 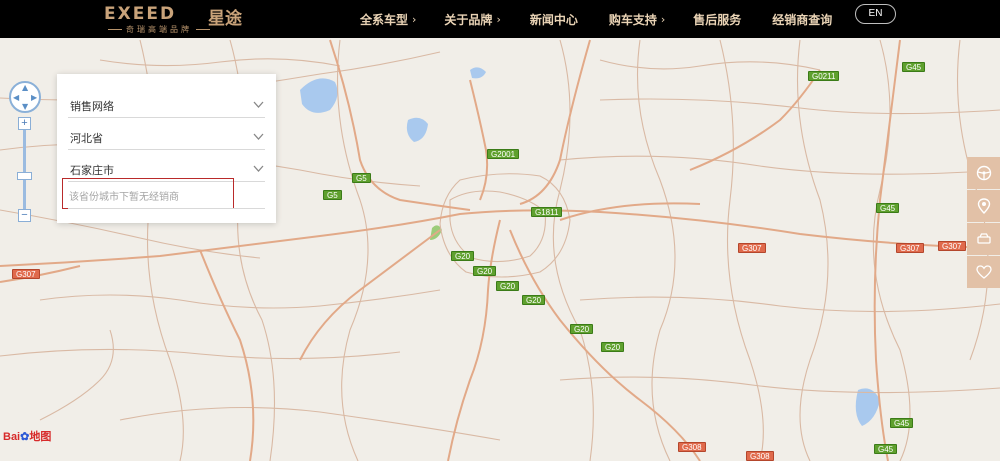 I want to click on province-select: 河北省, so click(x=166, y=138).